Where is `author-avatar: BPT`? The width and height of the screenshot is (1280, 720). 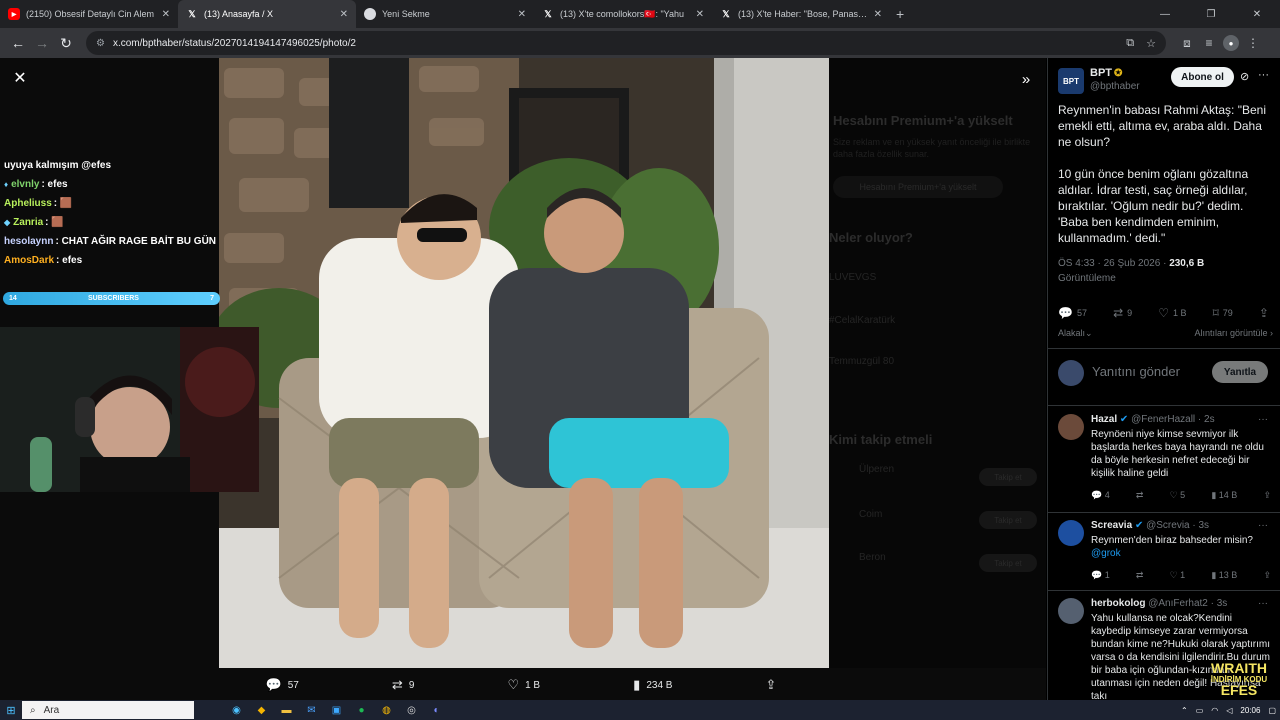
author-avatar: BPT is located at coordinates (1071, 81).